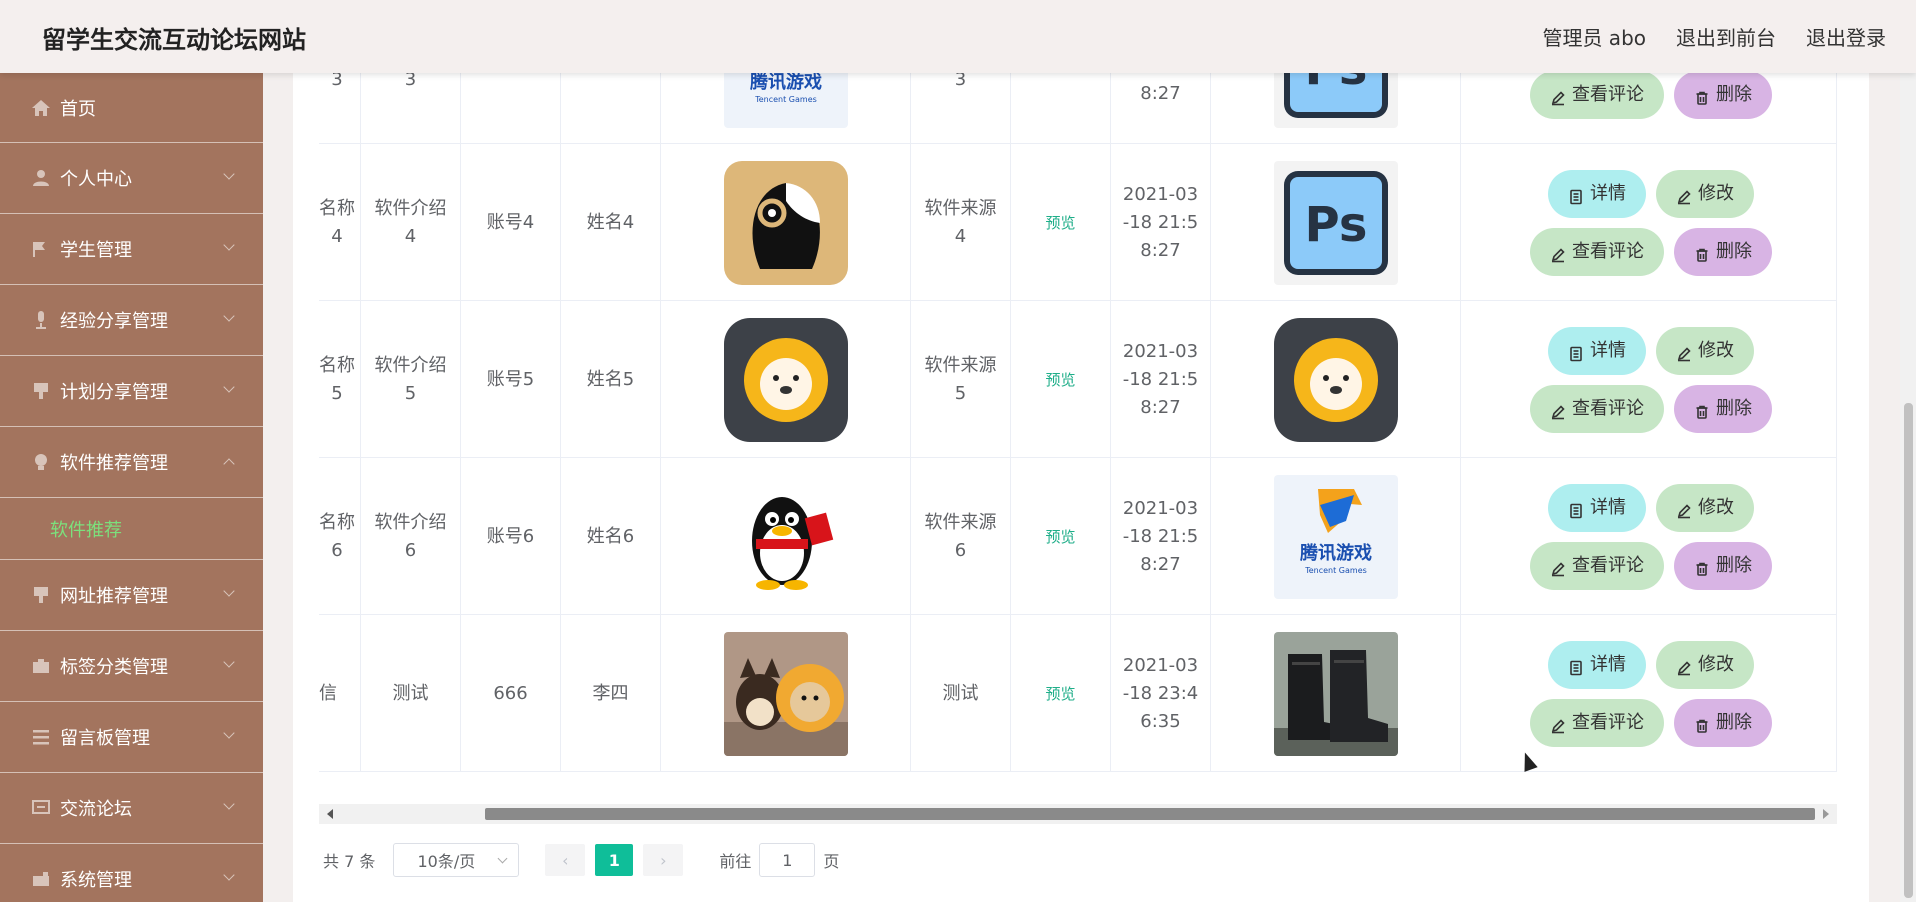  Describe the element at coordinates (663, 860) in the screenshot. I see `next-page-button: ›` at that location.